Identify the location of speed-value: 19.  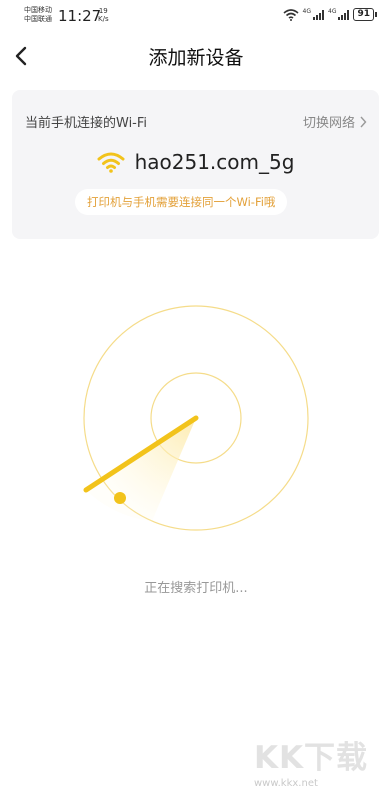
(103, 11).